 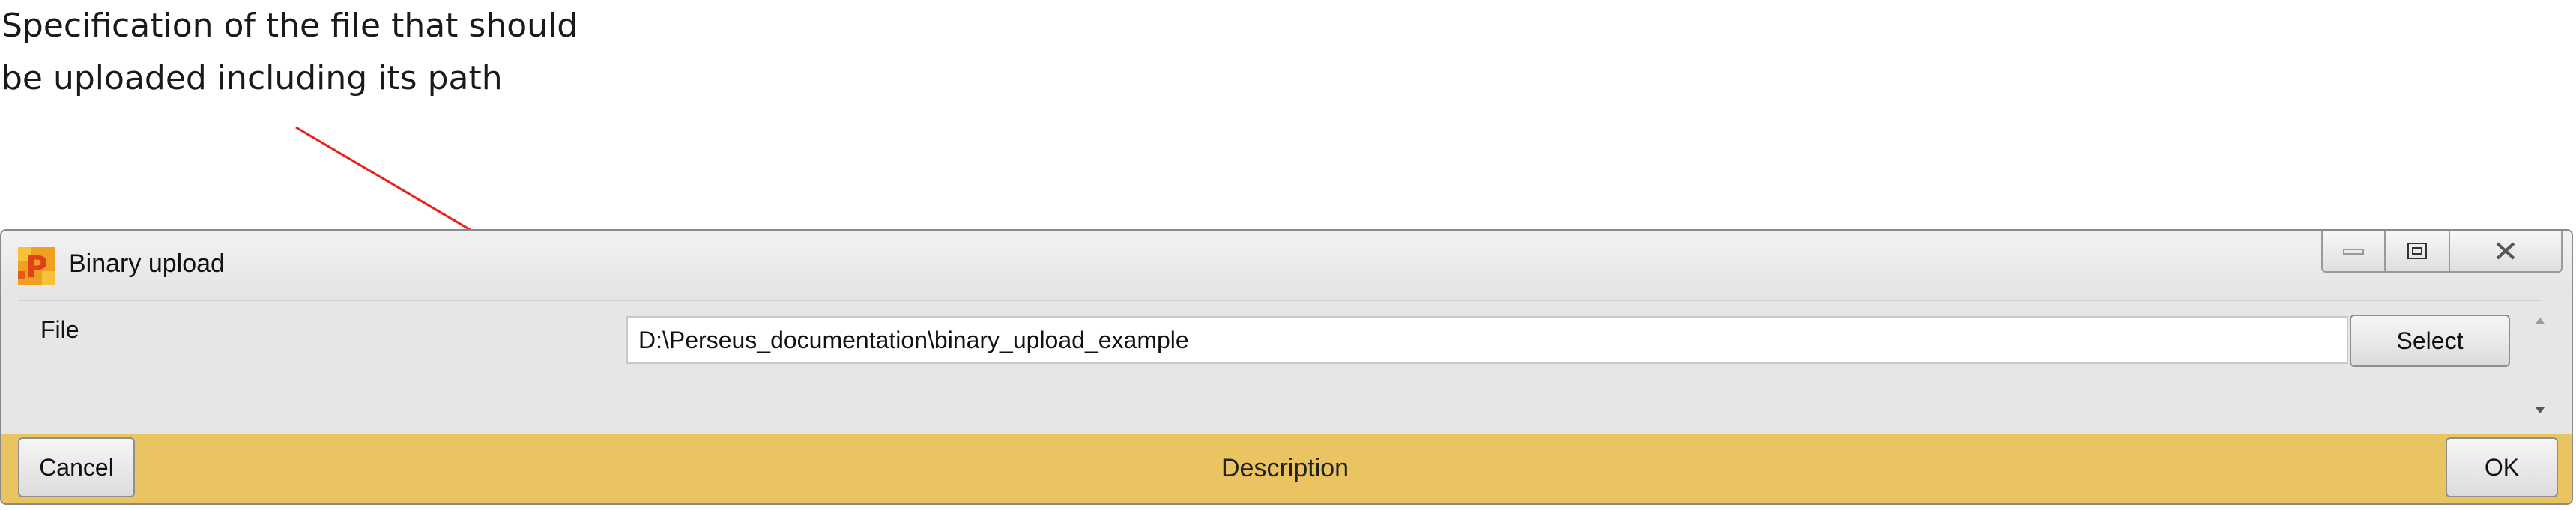 What do you see at coordinates (2430, 341) in the screenshot?
I see `select-button: Select` at bounding box center [2430, 341].